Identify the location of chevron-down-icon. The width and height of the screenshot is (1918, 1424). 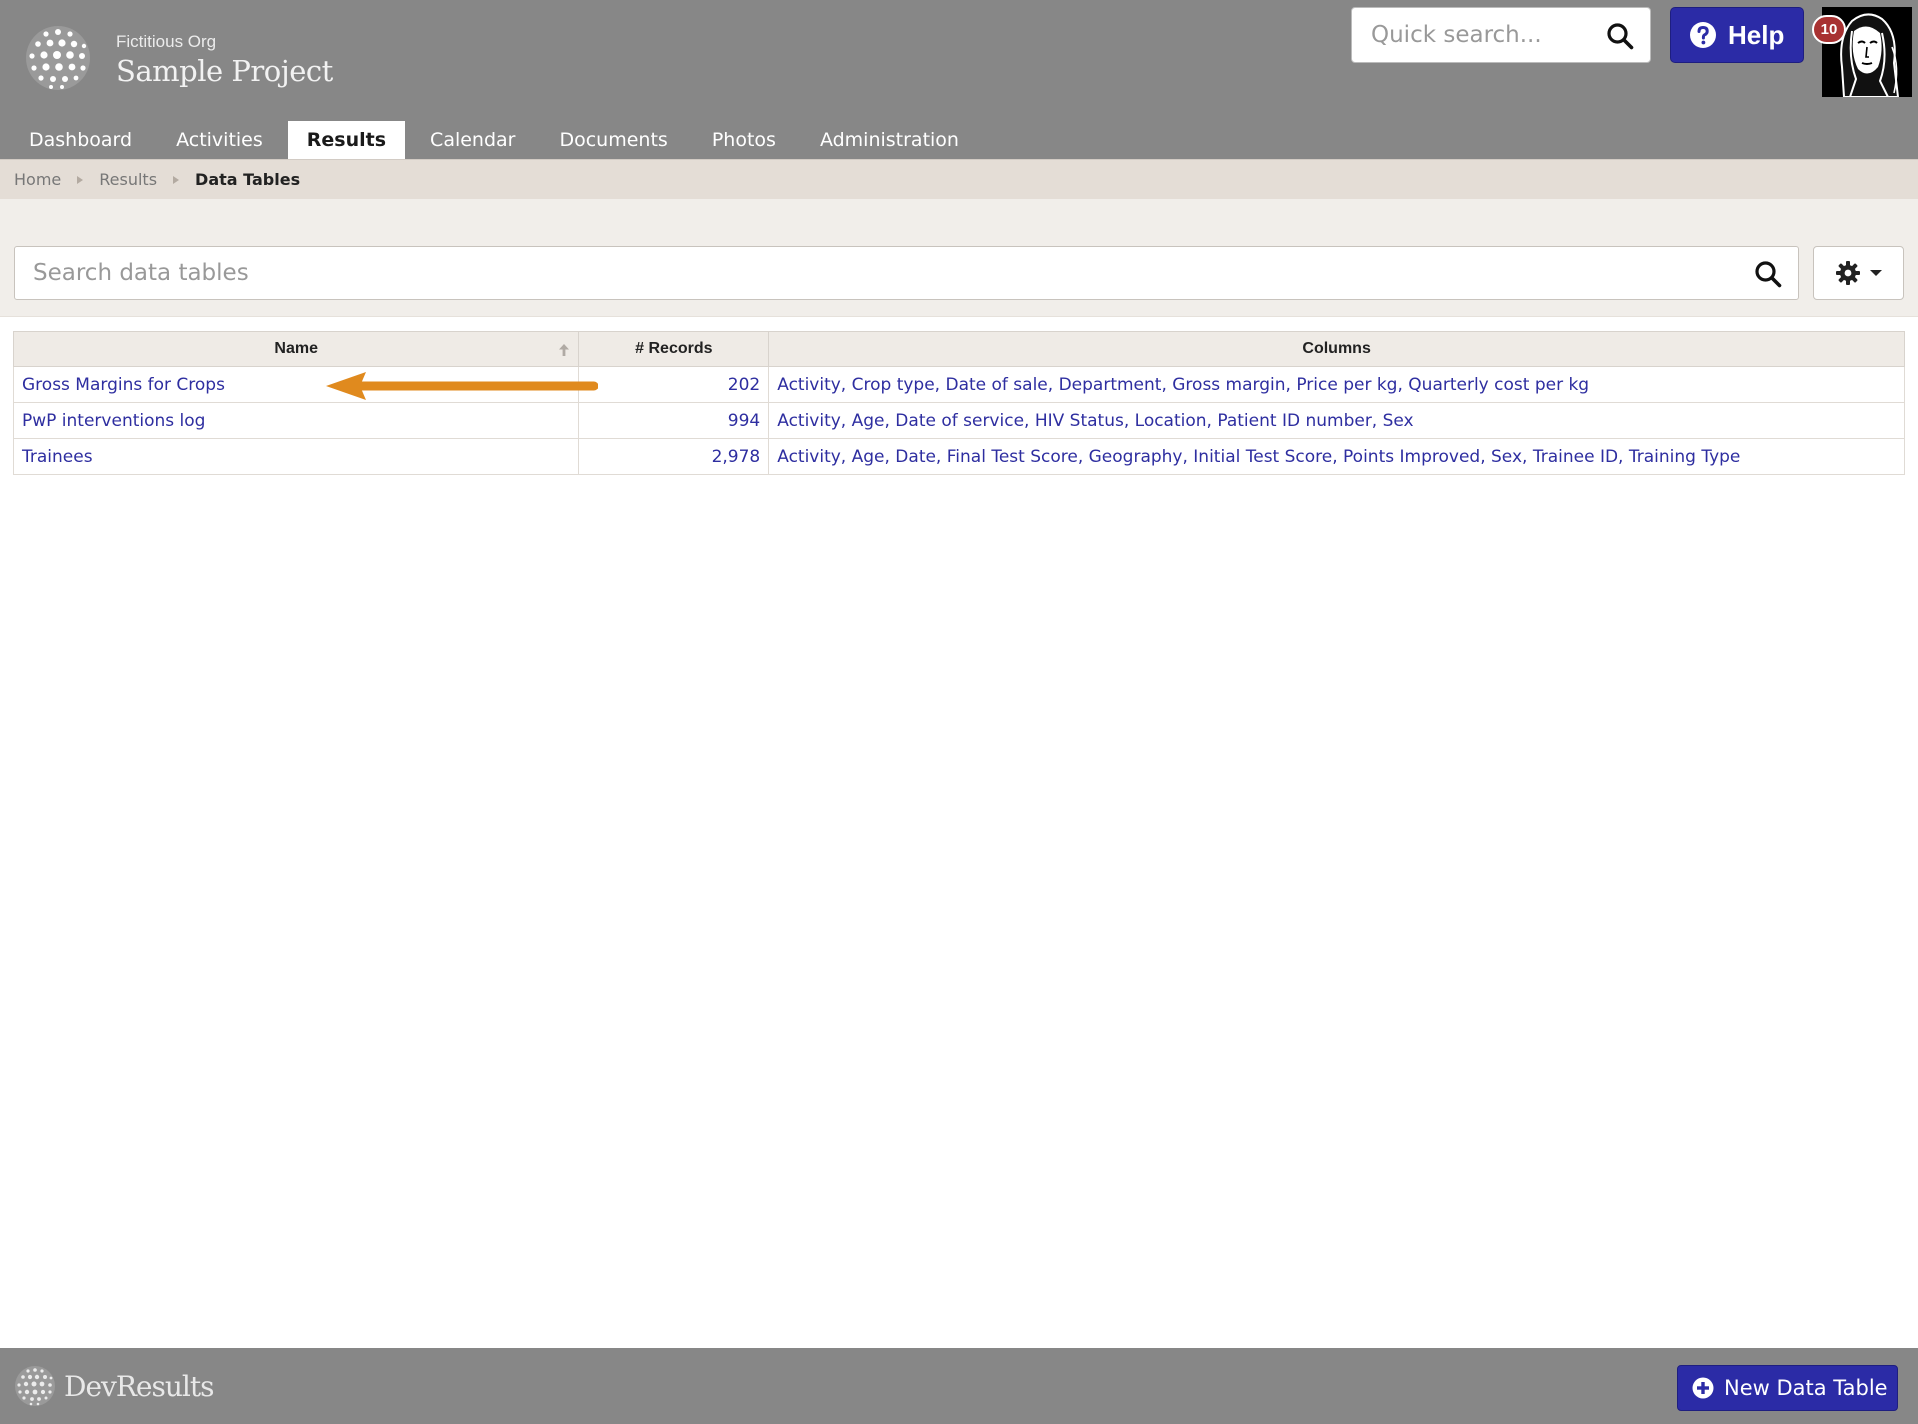
(1875, 273).